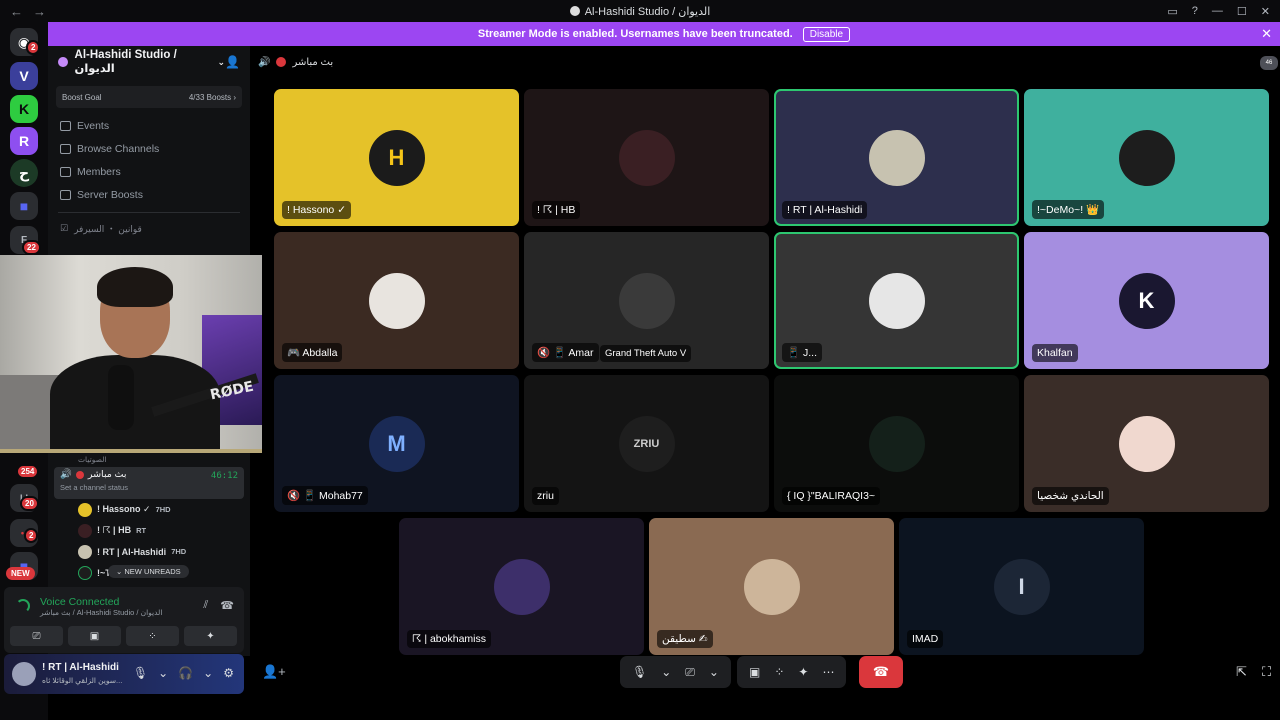 This screenshot has height=720, width=1280. I want to click on server-badge: 20, so click(29, 503).